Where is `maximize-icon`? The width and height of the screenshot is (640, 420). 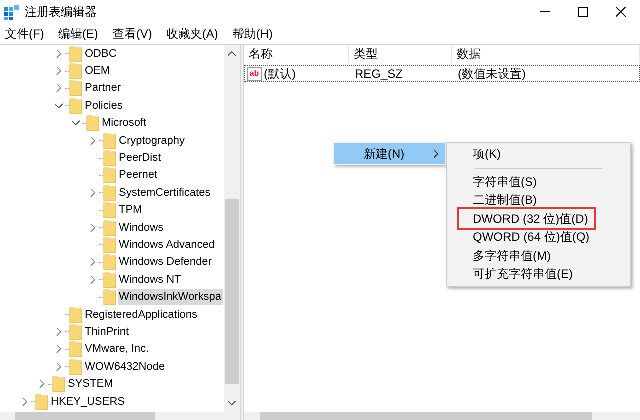
maximize-icon is located at coordinates (583, 12).